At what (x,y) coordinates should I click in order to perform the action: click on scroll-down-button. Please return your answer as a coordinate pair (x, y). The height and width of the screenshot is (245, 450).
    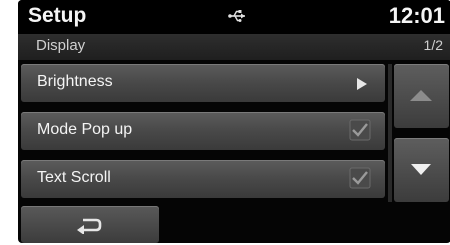
    Looking at the image, I should click on (421, 170).